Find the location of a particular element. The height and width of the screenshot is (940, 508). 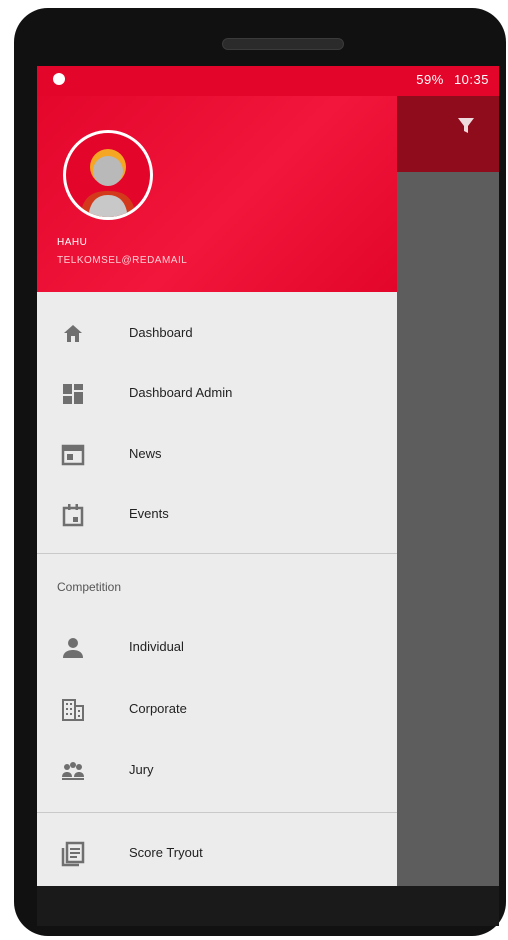

phone-speaker is located at coordinates (283, 44).